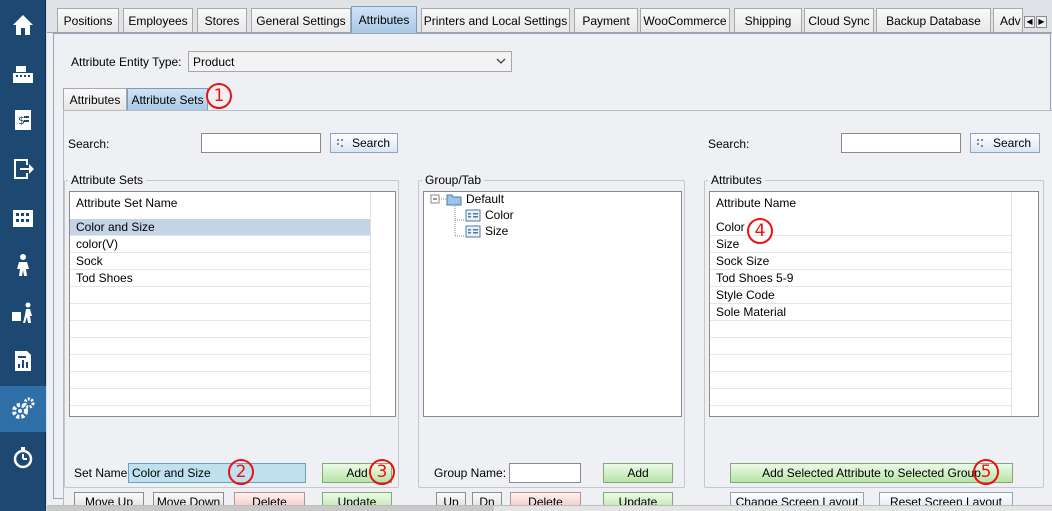  I want to click on customers-icon, so click(23, 265).